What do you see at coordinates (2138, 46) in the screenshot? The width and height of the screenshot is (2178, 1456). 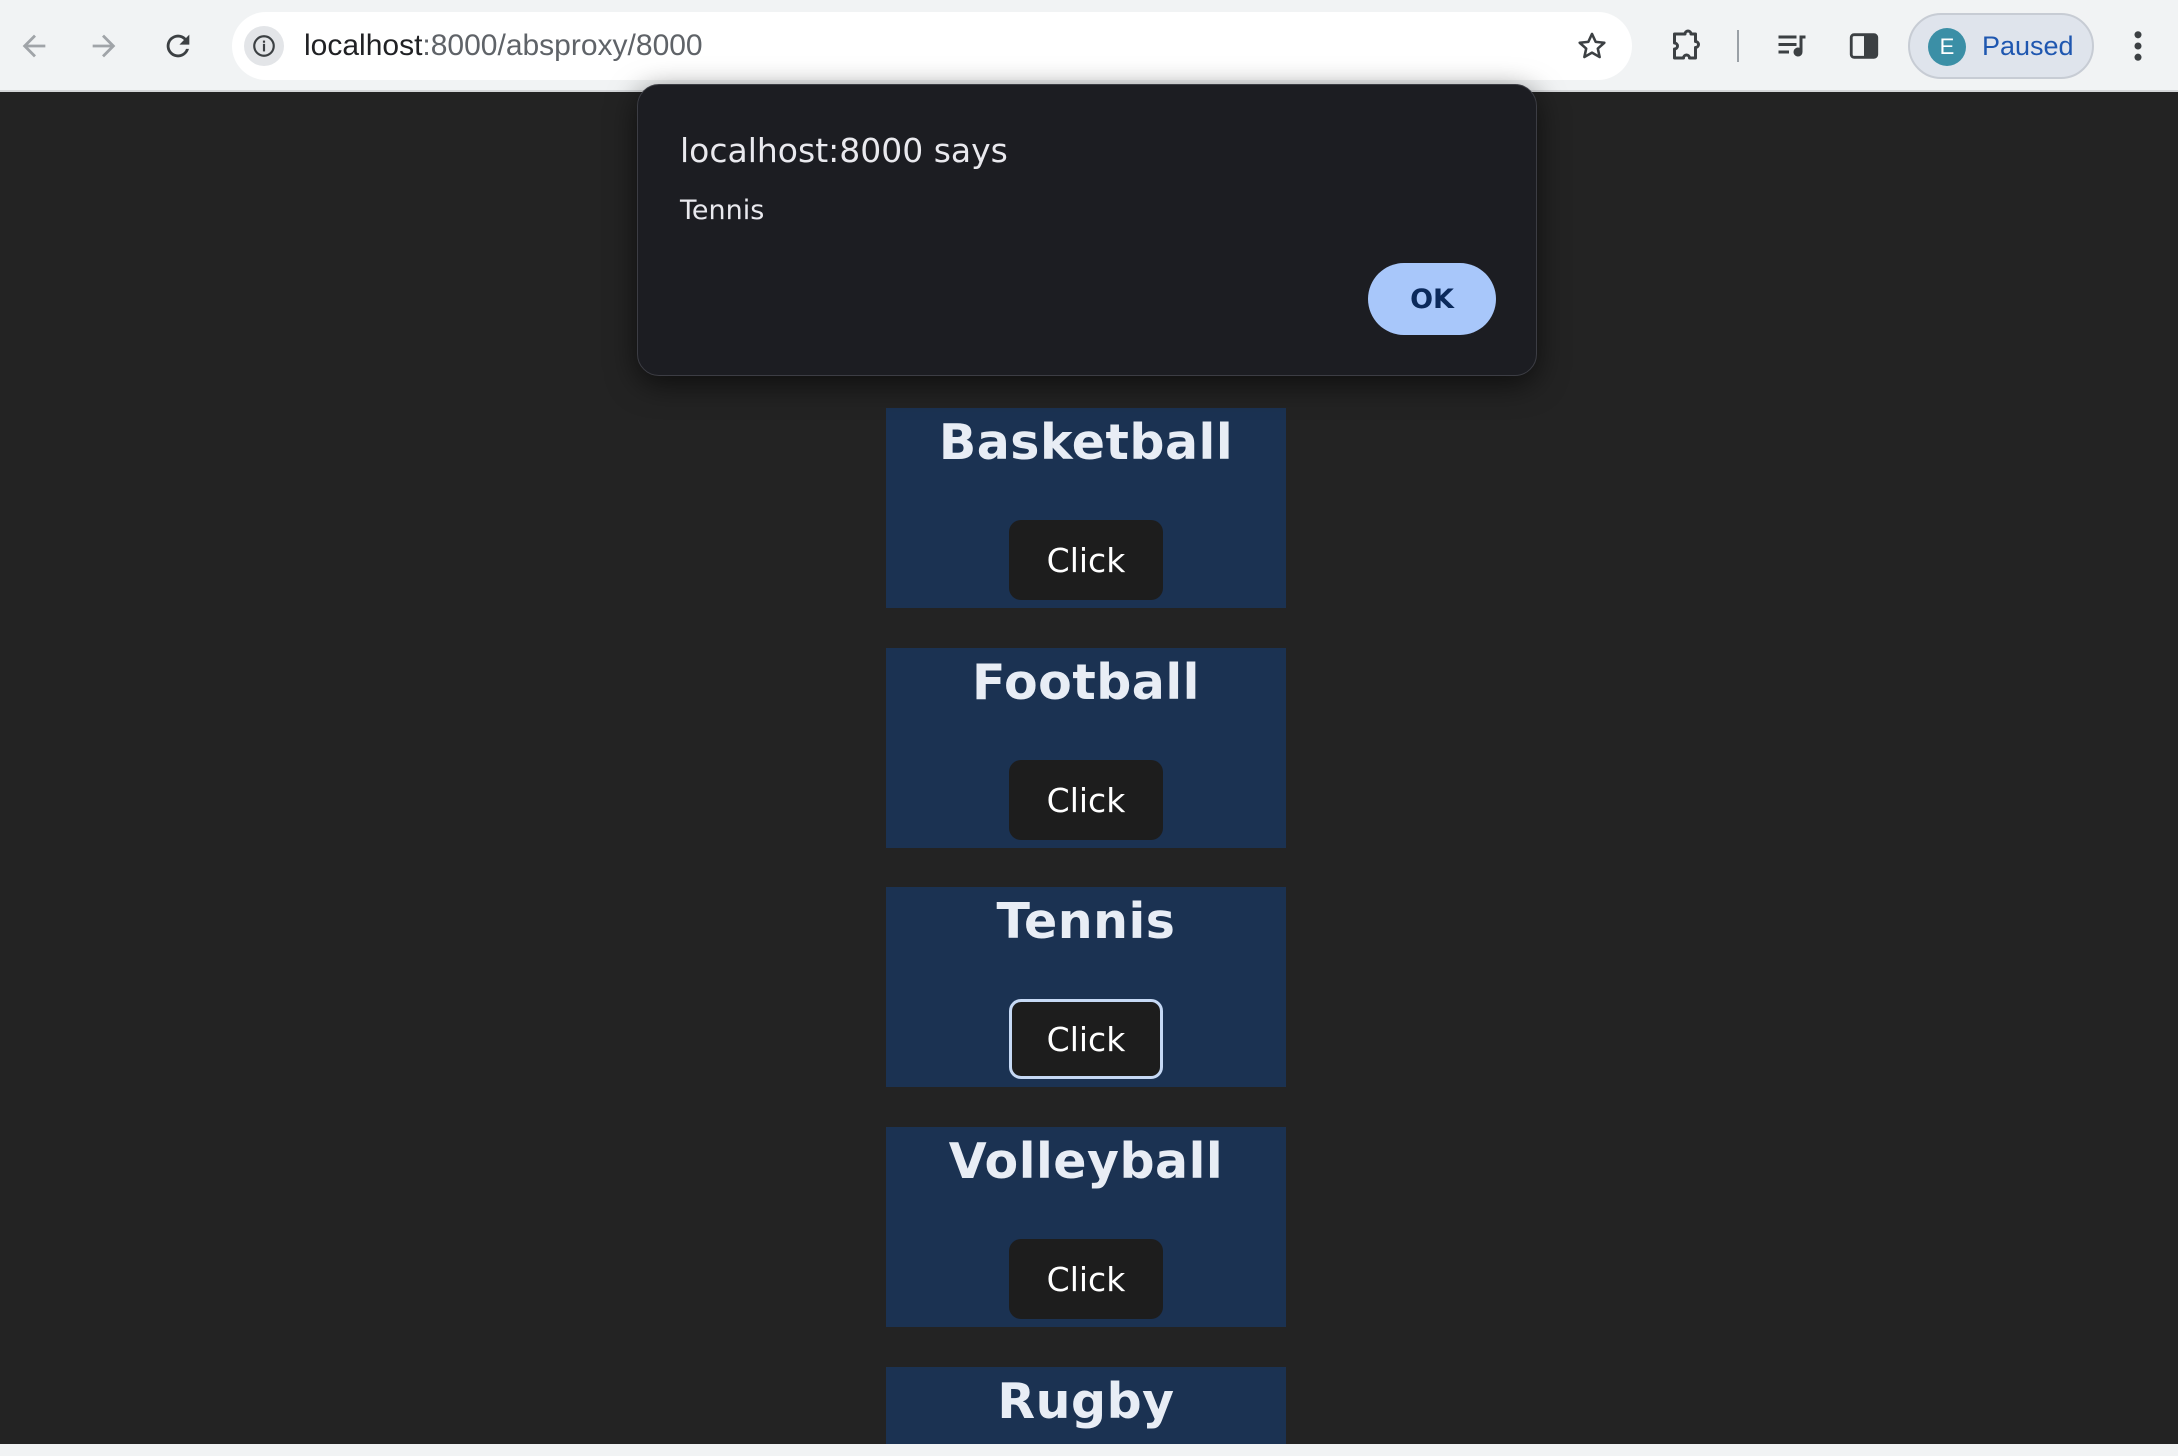 I see `kebab-menu-icon` at bounding box center [2138, 46].